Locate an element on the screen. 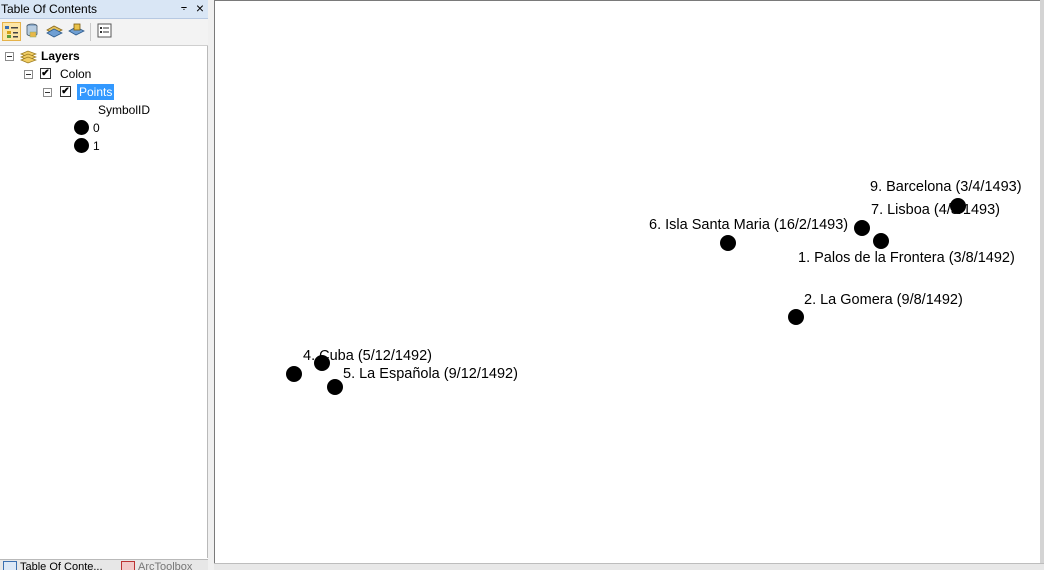 The height and width of the screenshot is (570, 1044). points-layer-label: Points is located at coordinates (96, 92).